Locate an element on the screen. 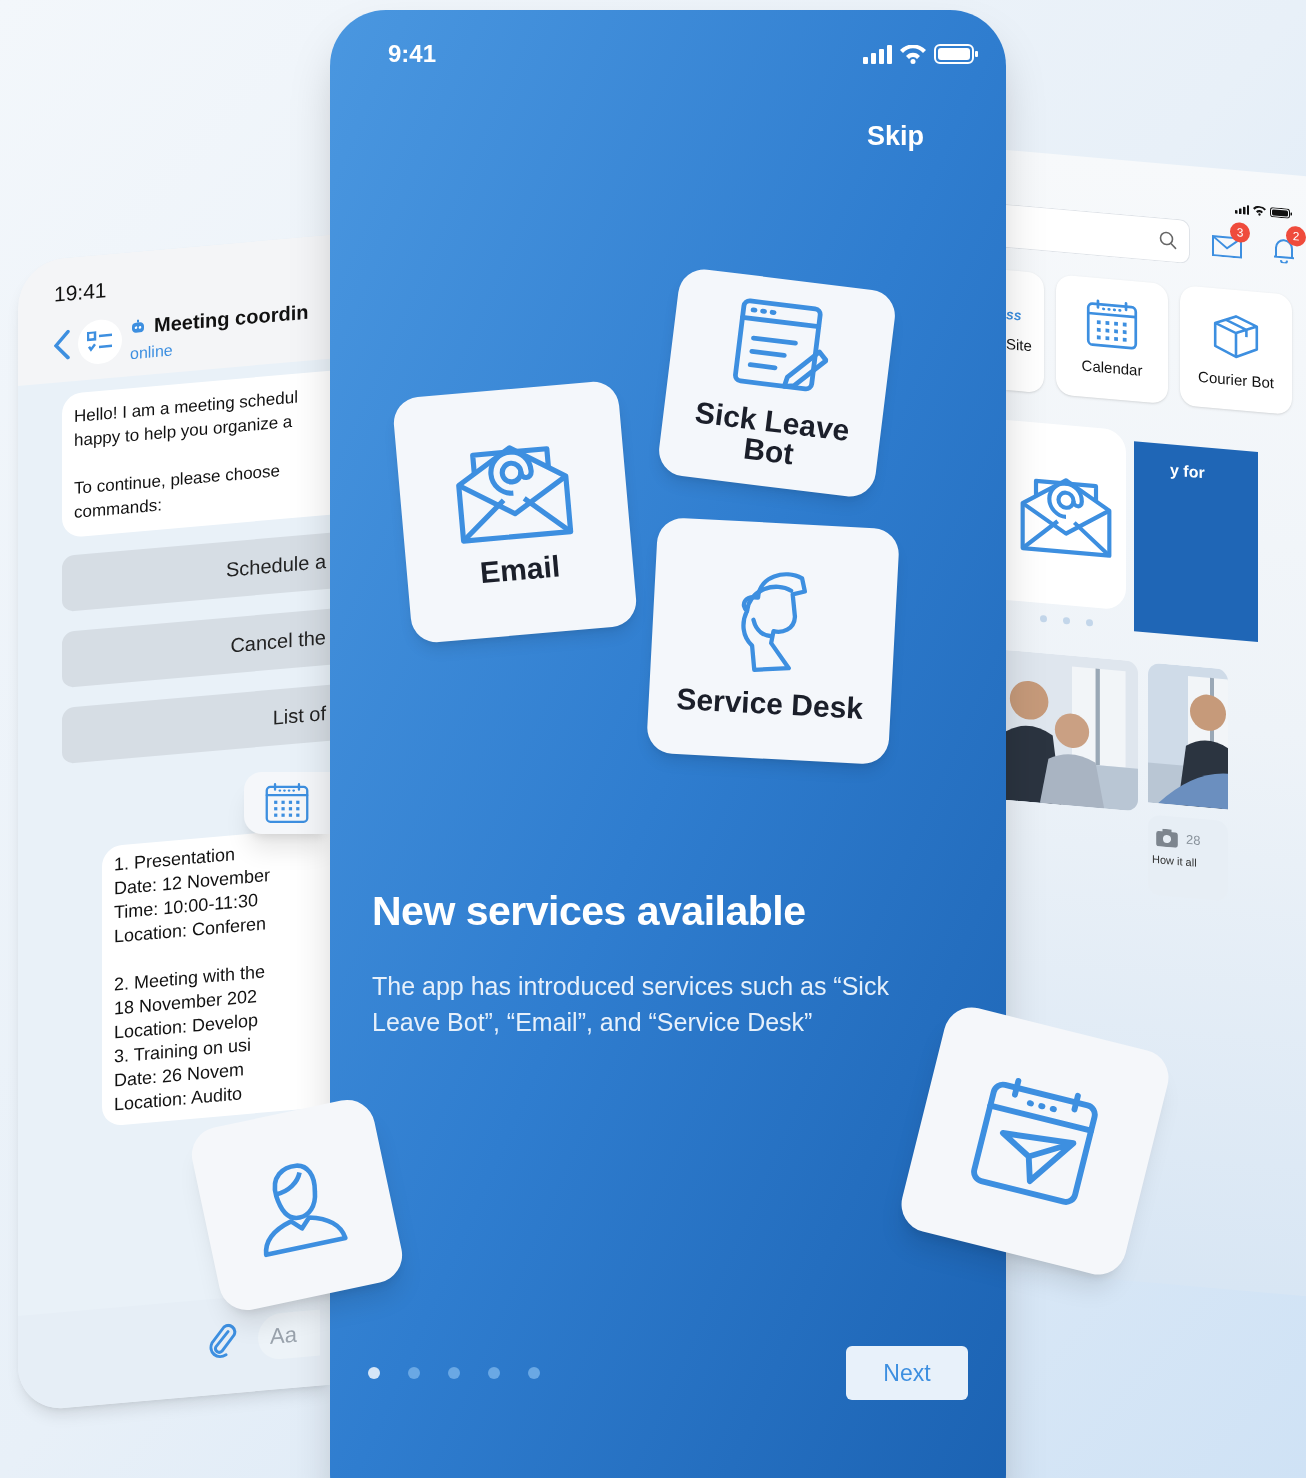  photo-count: 28 is located at coordinates (1193, 840).